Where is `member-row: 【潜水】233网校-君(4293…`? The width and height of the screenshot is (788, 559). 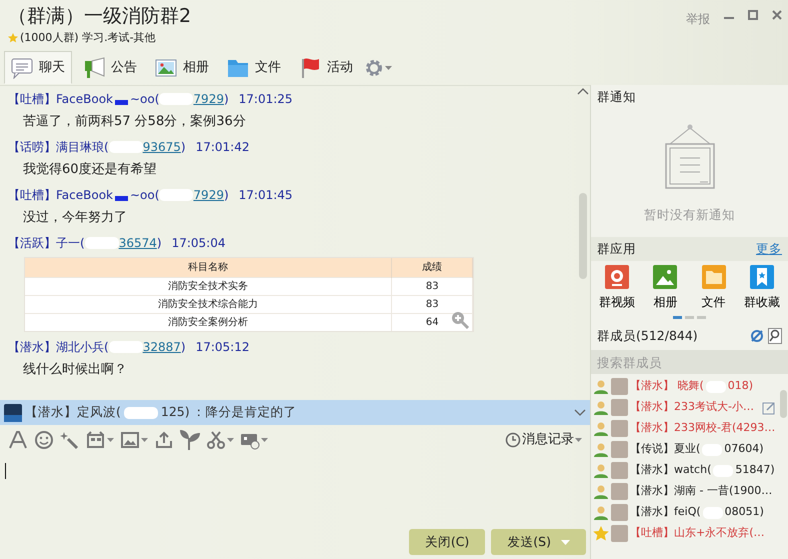
member-row: 【潜水】233网校-君(4293… is located at coordinates (684, 428).